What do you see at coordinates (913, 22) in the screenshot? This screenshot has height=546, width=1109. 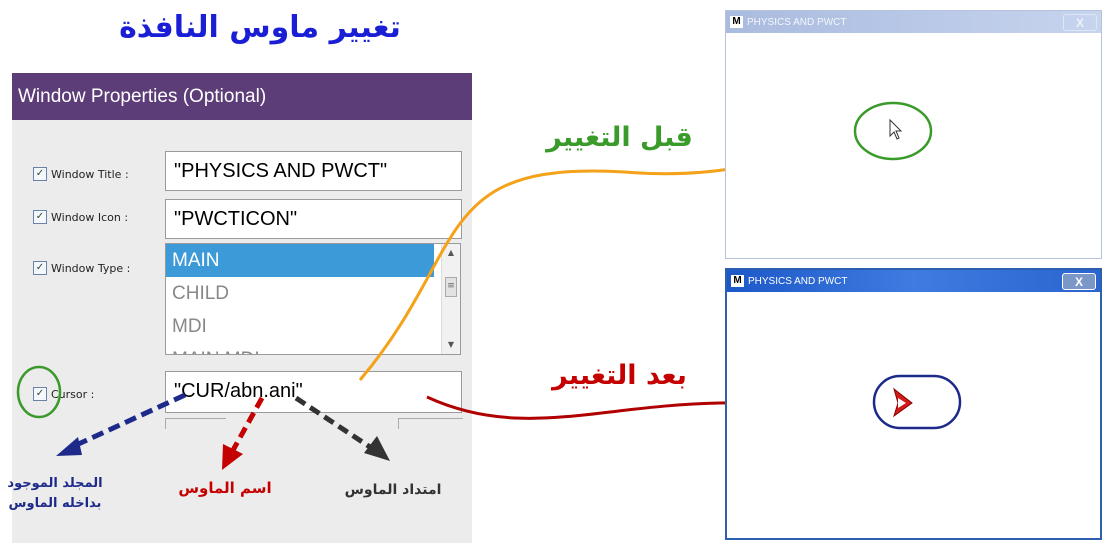 I see `window-before-titlebar: M PHYSICS AND PWCT X` at bounding box center [913, 22].